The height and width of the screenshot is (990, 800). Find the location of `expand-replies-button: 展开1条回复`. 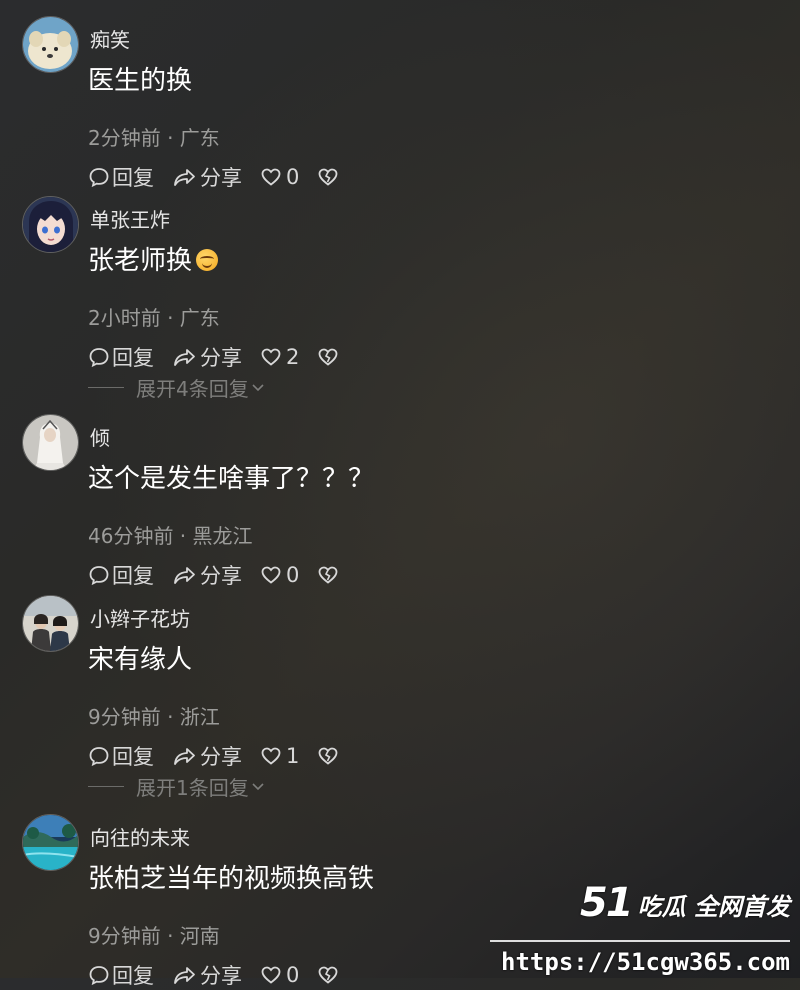

expand-replies-button: 展开1条回复 is located at coordinates (177, 786).